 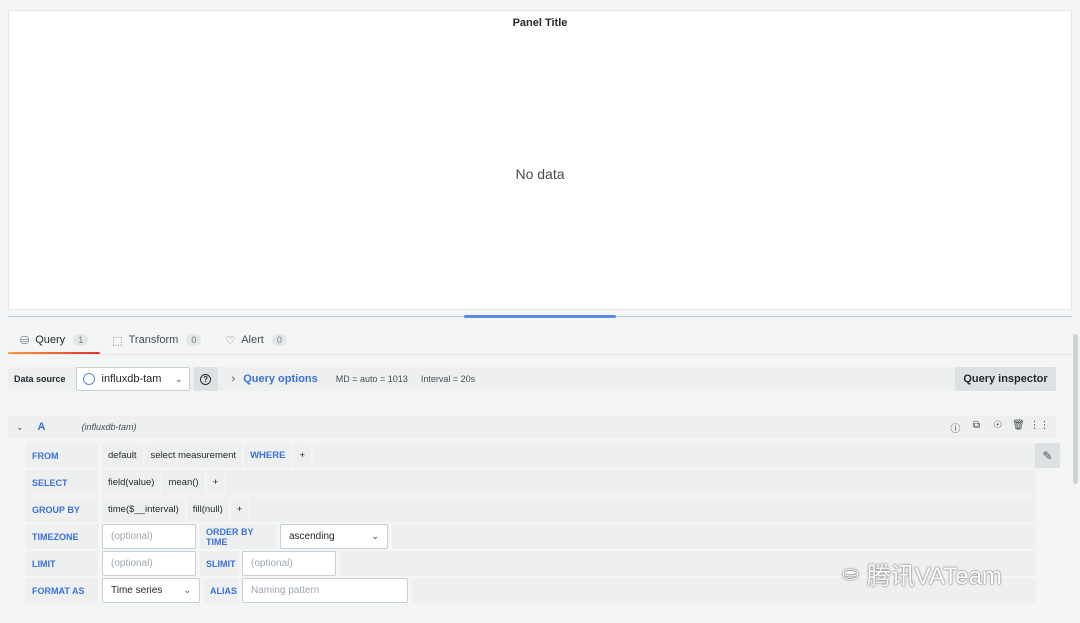 I want to click on scrollbar, so click(x=1075, y=409).